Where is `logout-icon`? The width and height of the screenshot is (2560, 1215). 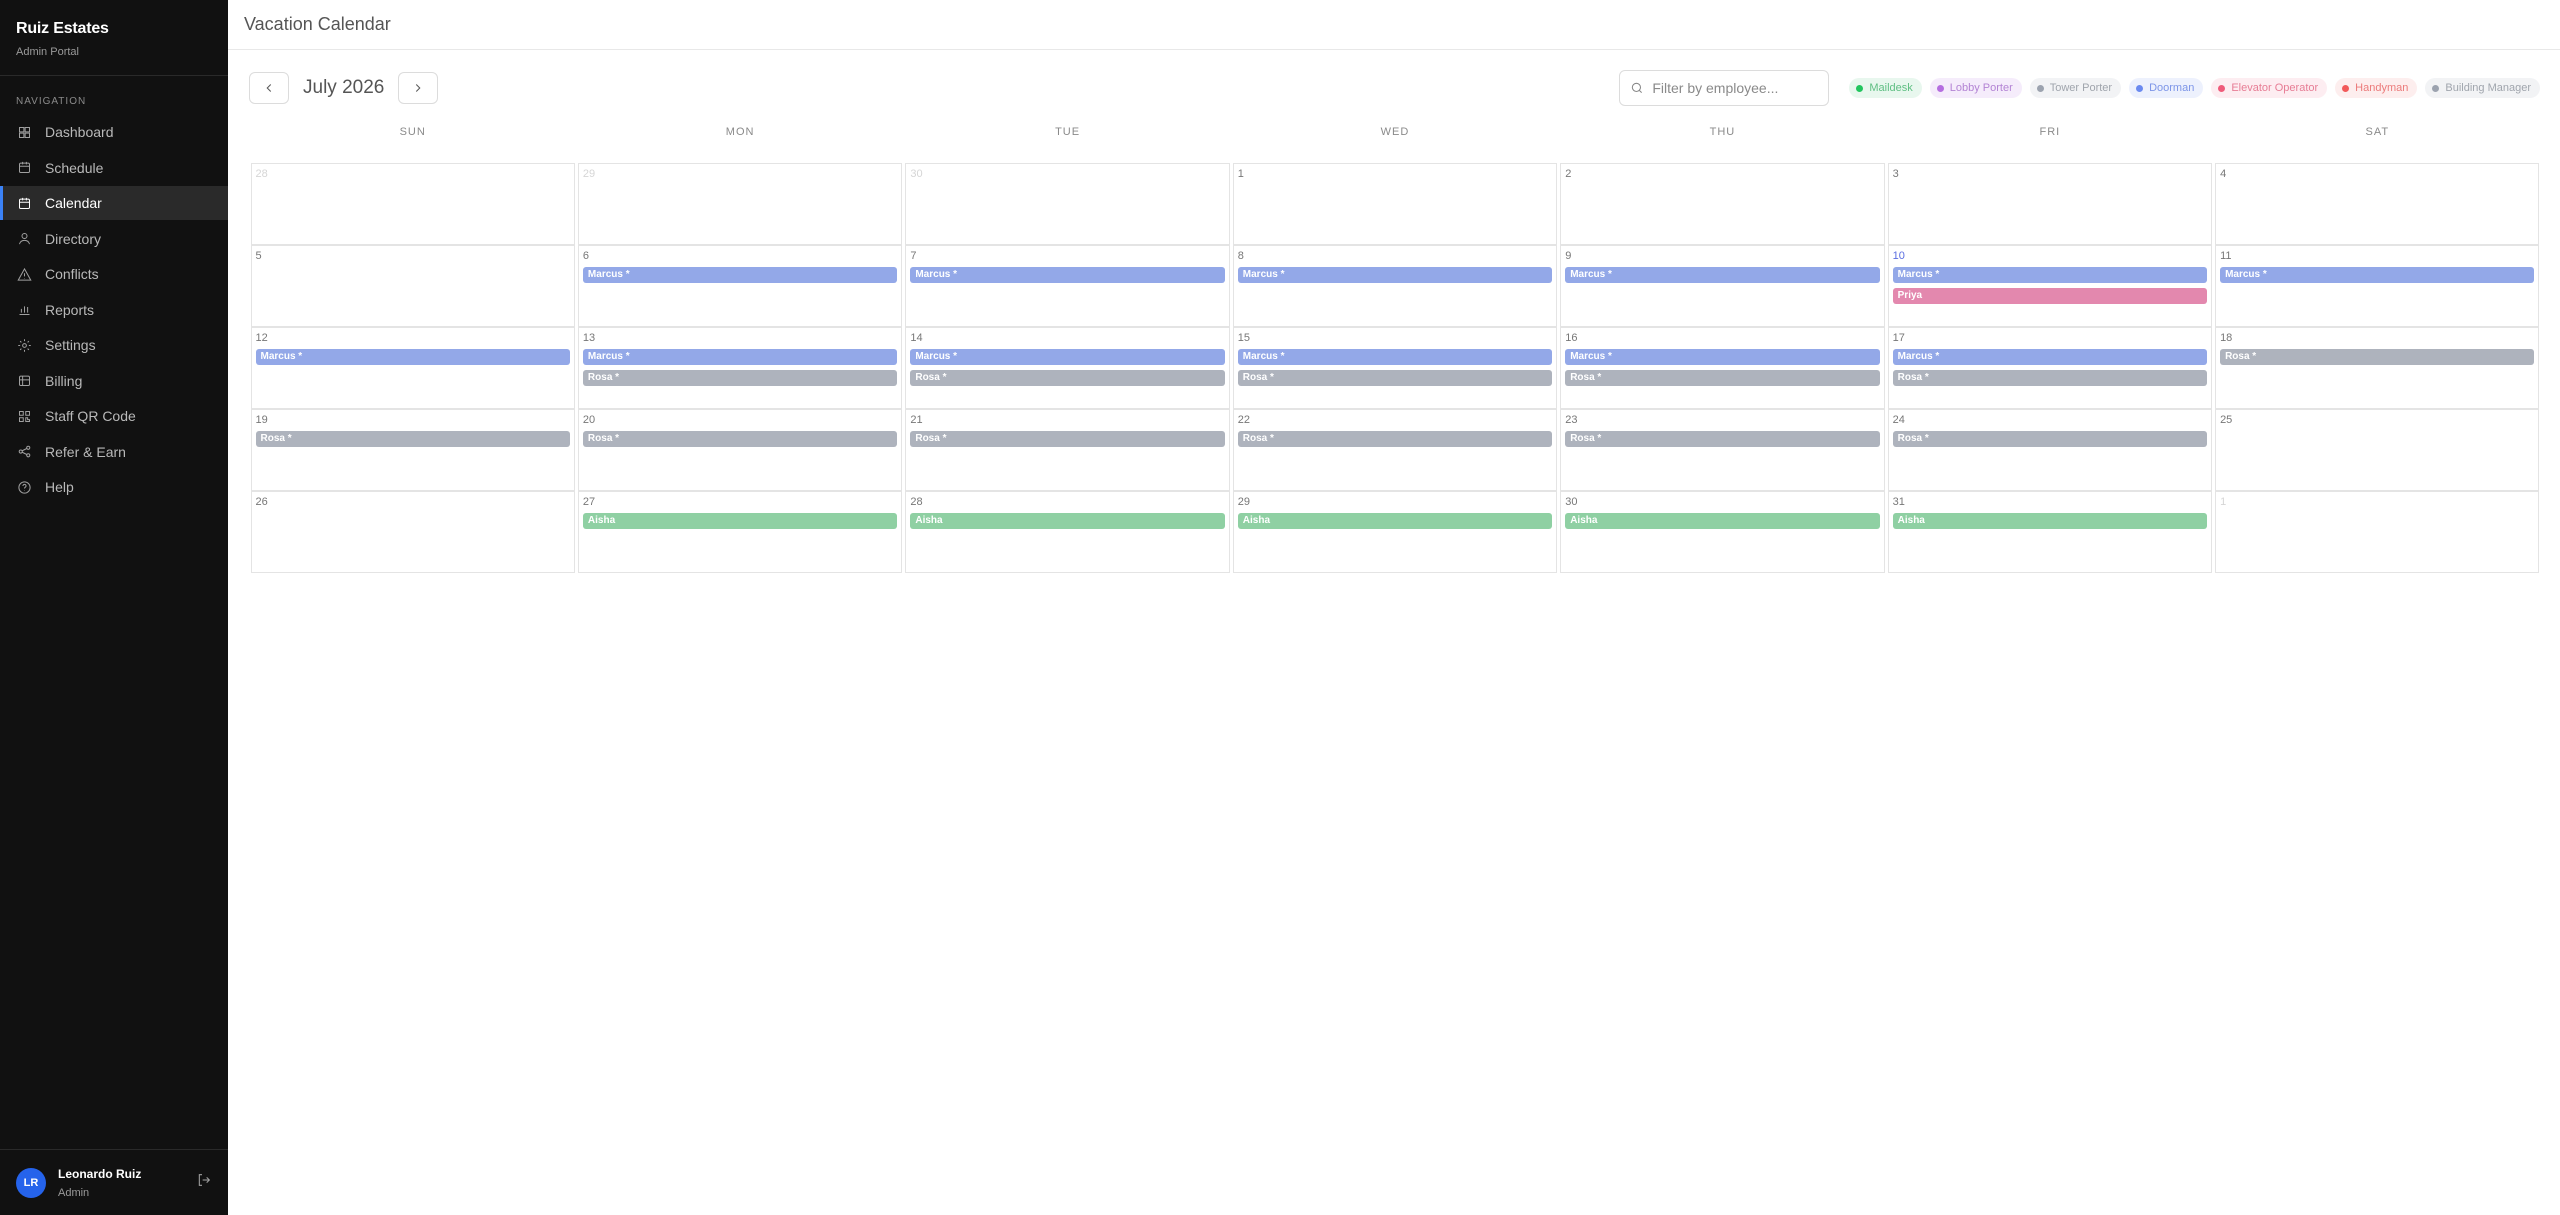
logout-icon is located at coordinates (204, 1182).